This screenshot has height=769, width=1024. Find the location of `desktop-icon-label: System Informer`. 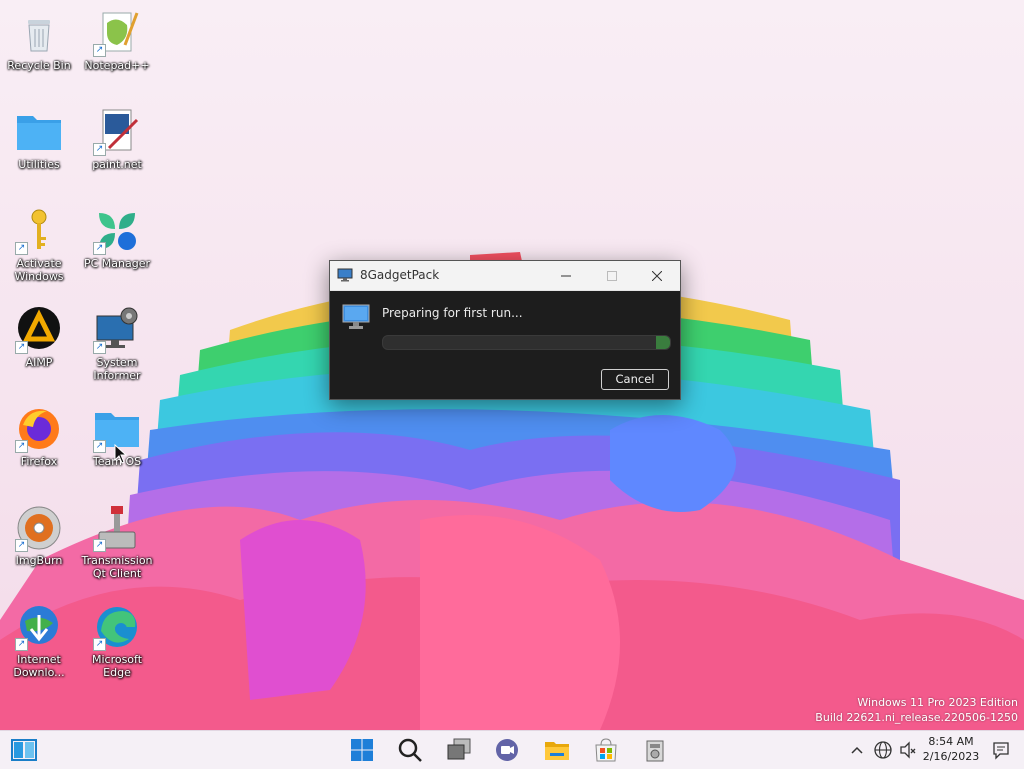

desktop-icon-label: System Informer is located at coordinates (117, 369).